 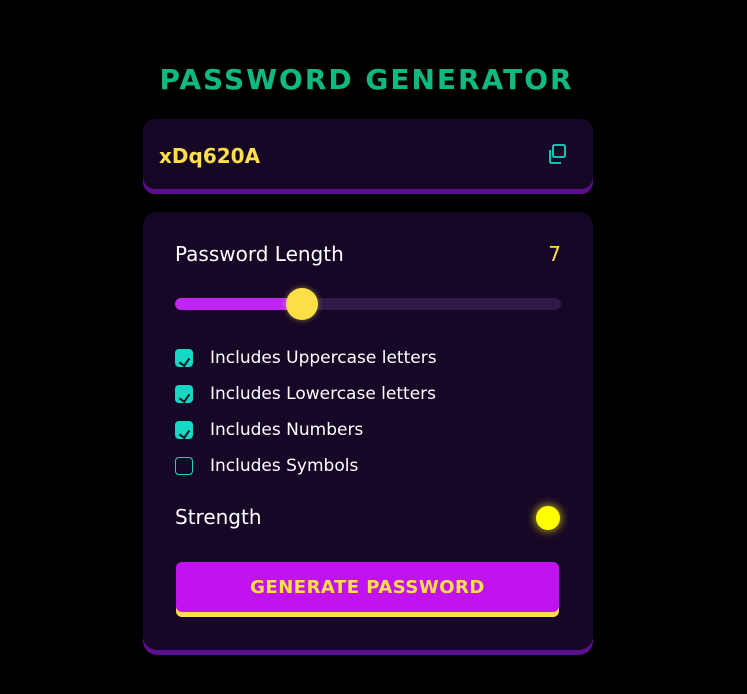 What do you see at coordinates (554, 254) in the screenshot?
I see `password-length-value: 7` at bounding box center [554, 254].